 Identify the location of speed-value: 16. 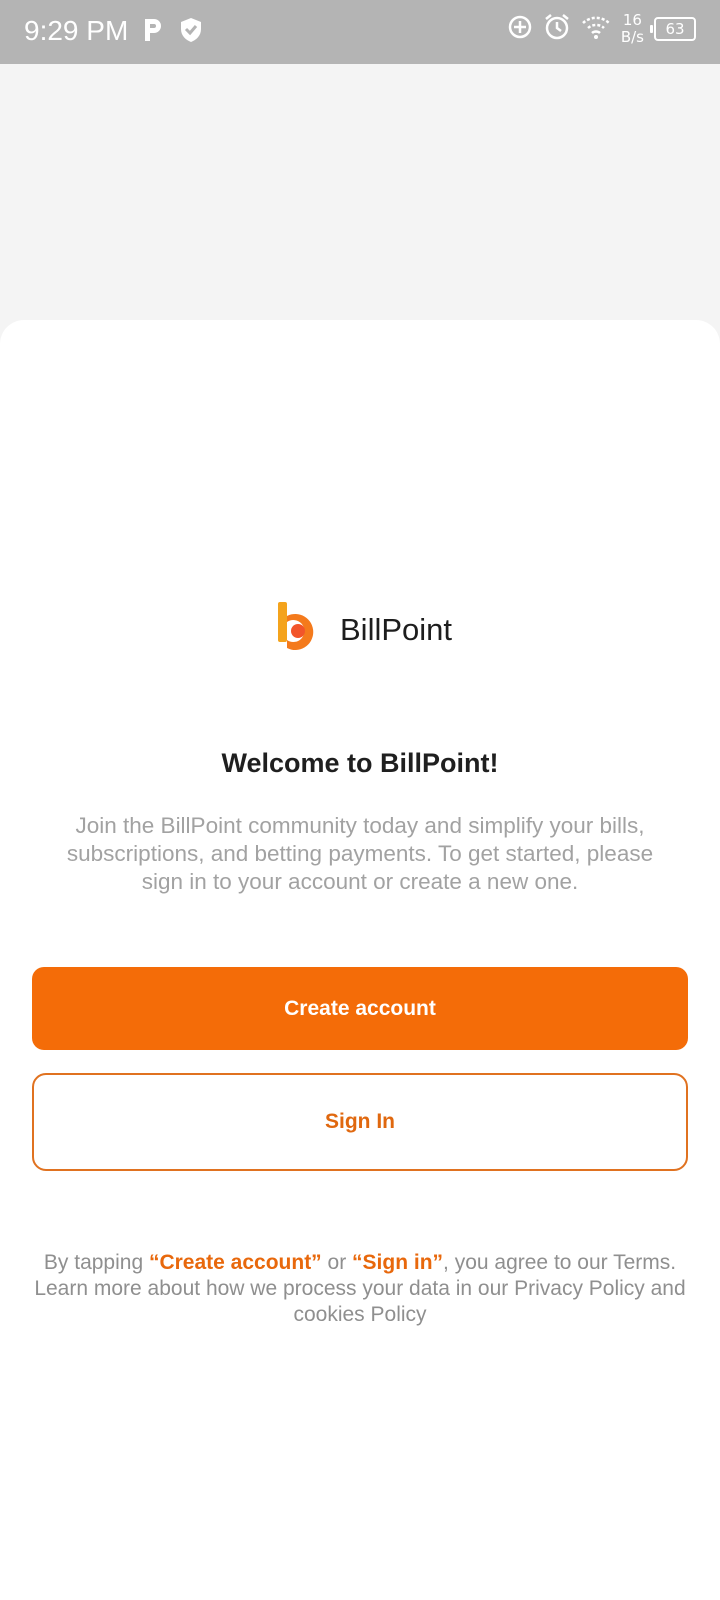
(632, 20).